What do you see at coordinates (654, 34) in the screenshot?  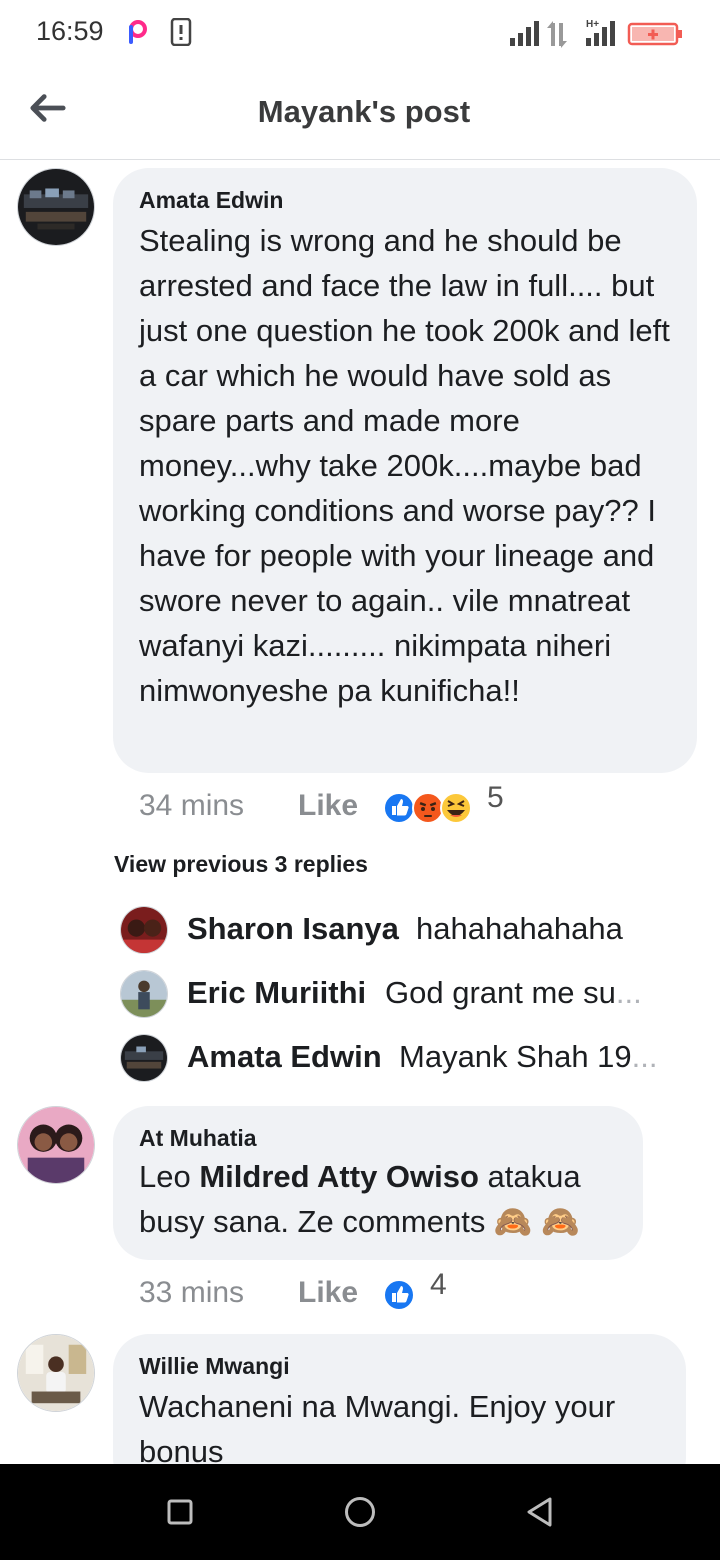 I see `battery-low-icon` at bounding box center [654, 34].